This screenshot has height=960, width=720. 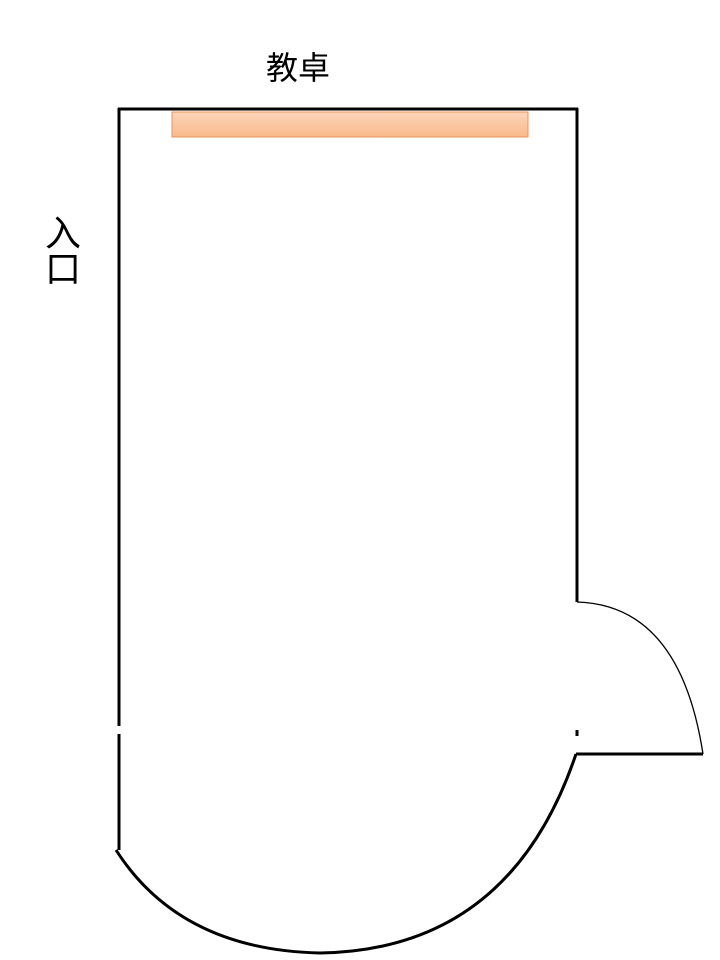 I want to click on podium-label: 教卓, so click(x=297, y=68).